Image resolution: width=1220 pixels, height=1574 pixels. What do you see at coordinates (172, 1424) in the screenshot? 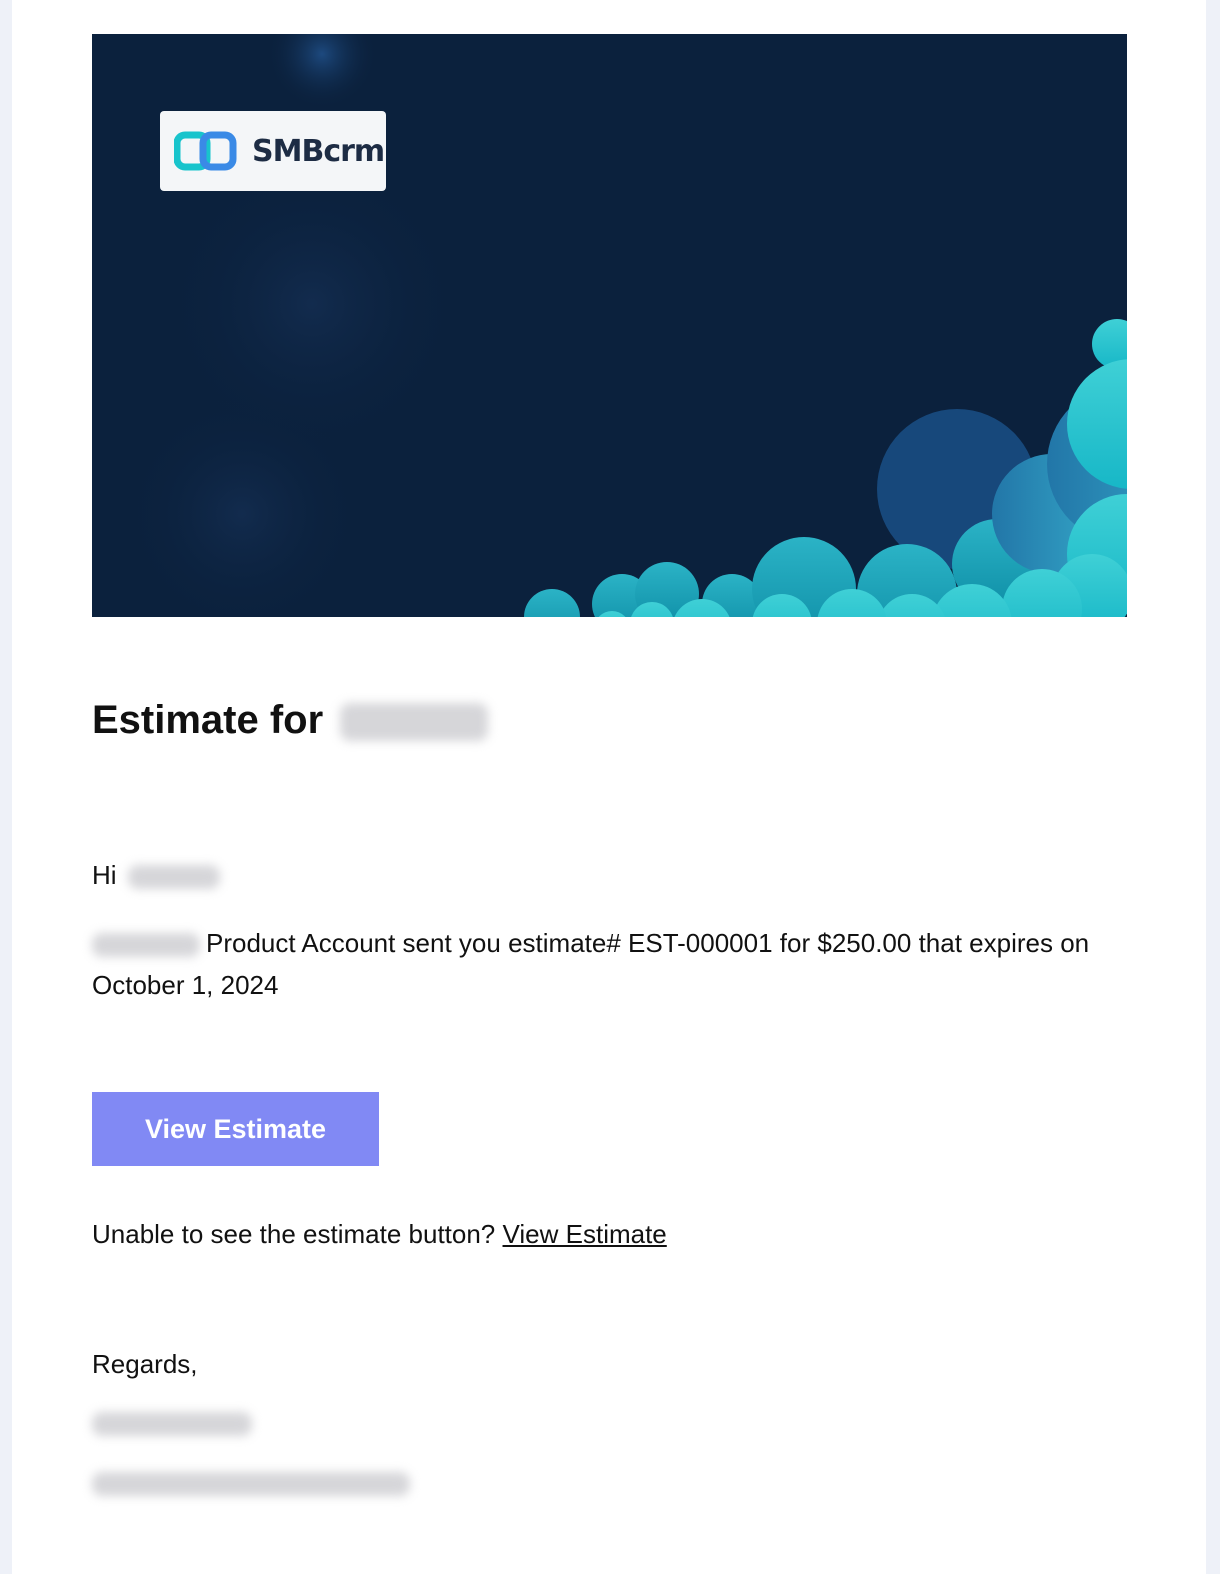
I see `redacted-sender-full-name` at bounding box center [172, 1424].